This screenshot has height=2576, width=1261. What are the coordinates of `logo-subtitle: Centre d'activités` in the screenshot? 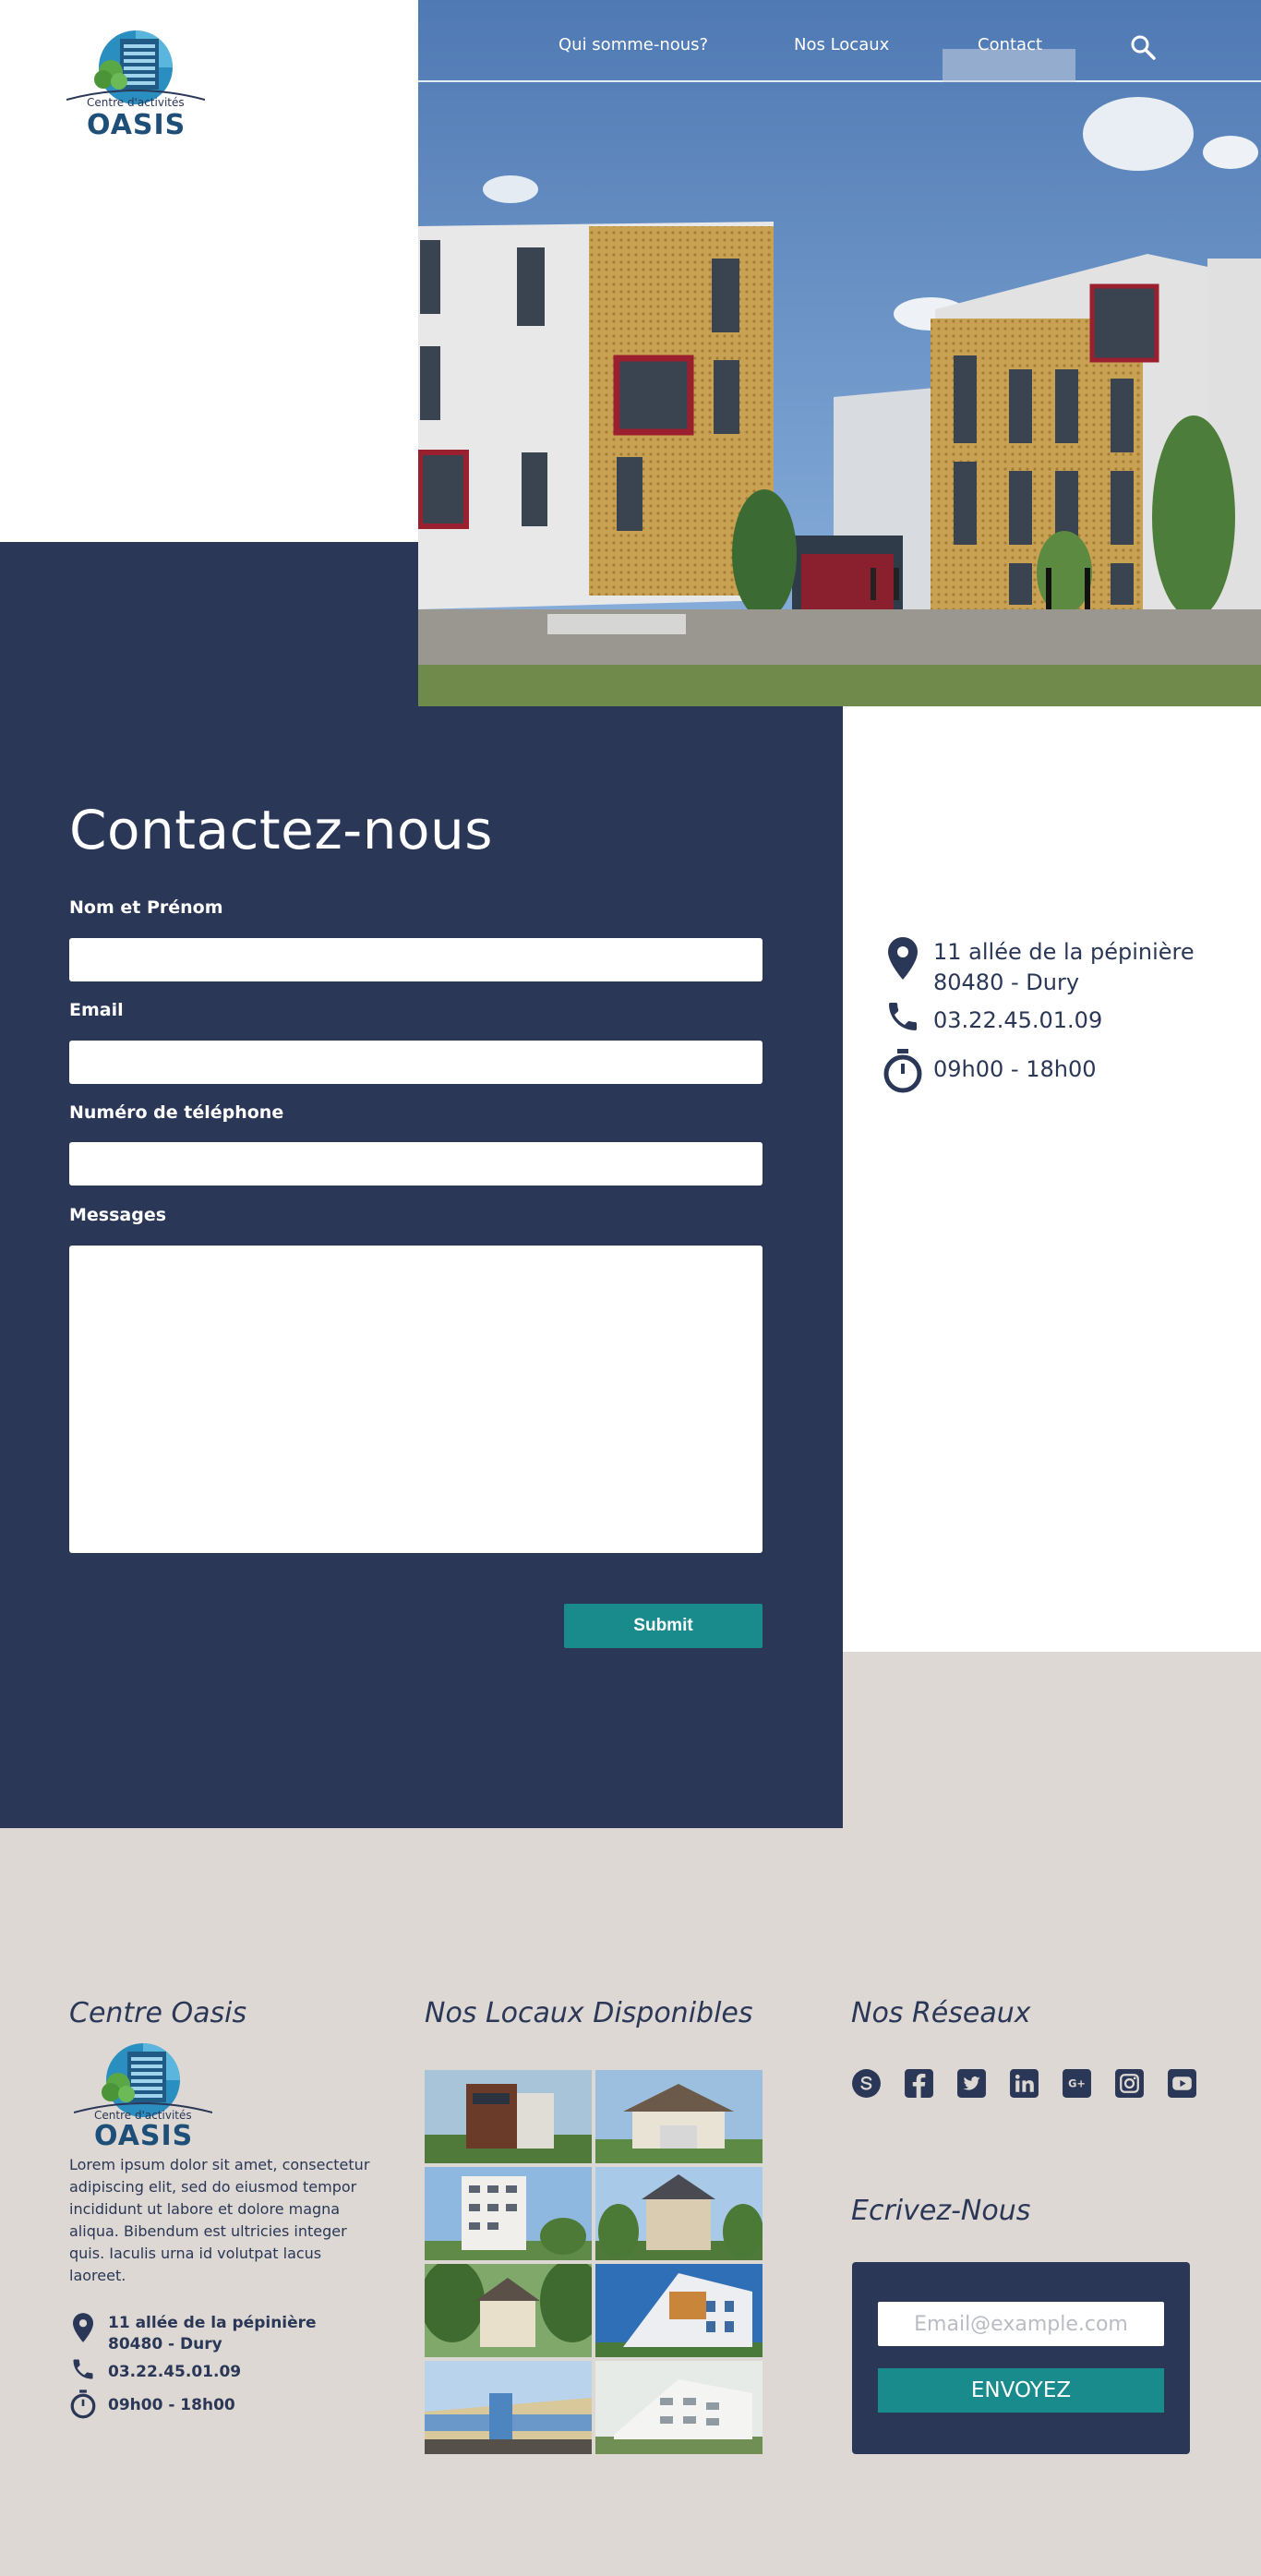 It's located at (136, 102).